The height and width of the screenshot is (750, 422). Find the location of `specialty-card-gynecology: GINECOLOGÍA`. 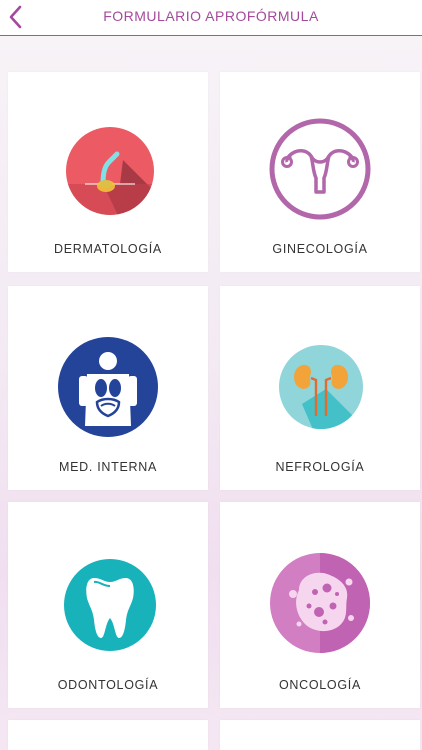

specialty-card-gynecology: GINECOLOGÍA is located at coordinates (320, 172).